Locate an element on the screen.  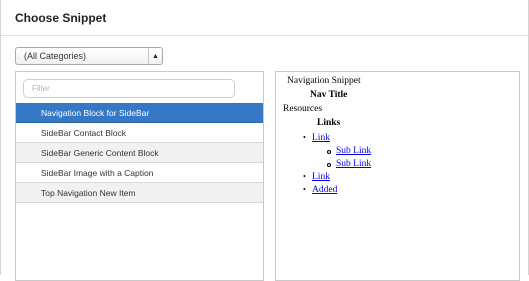
dialog-title: Choose Snippet is located at coordinates (61, 18).